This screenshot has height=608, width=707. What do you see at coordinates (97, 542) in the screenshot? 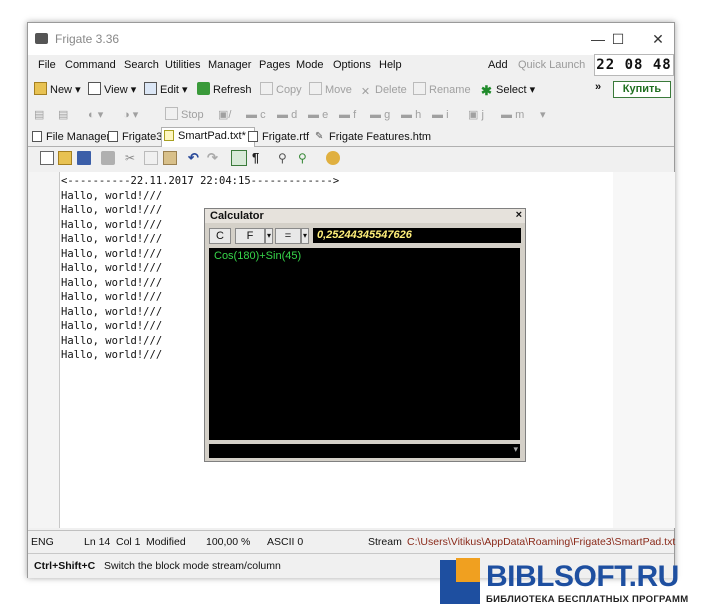
I see `status-line: Ln 14` at bounding box center [97, 542].